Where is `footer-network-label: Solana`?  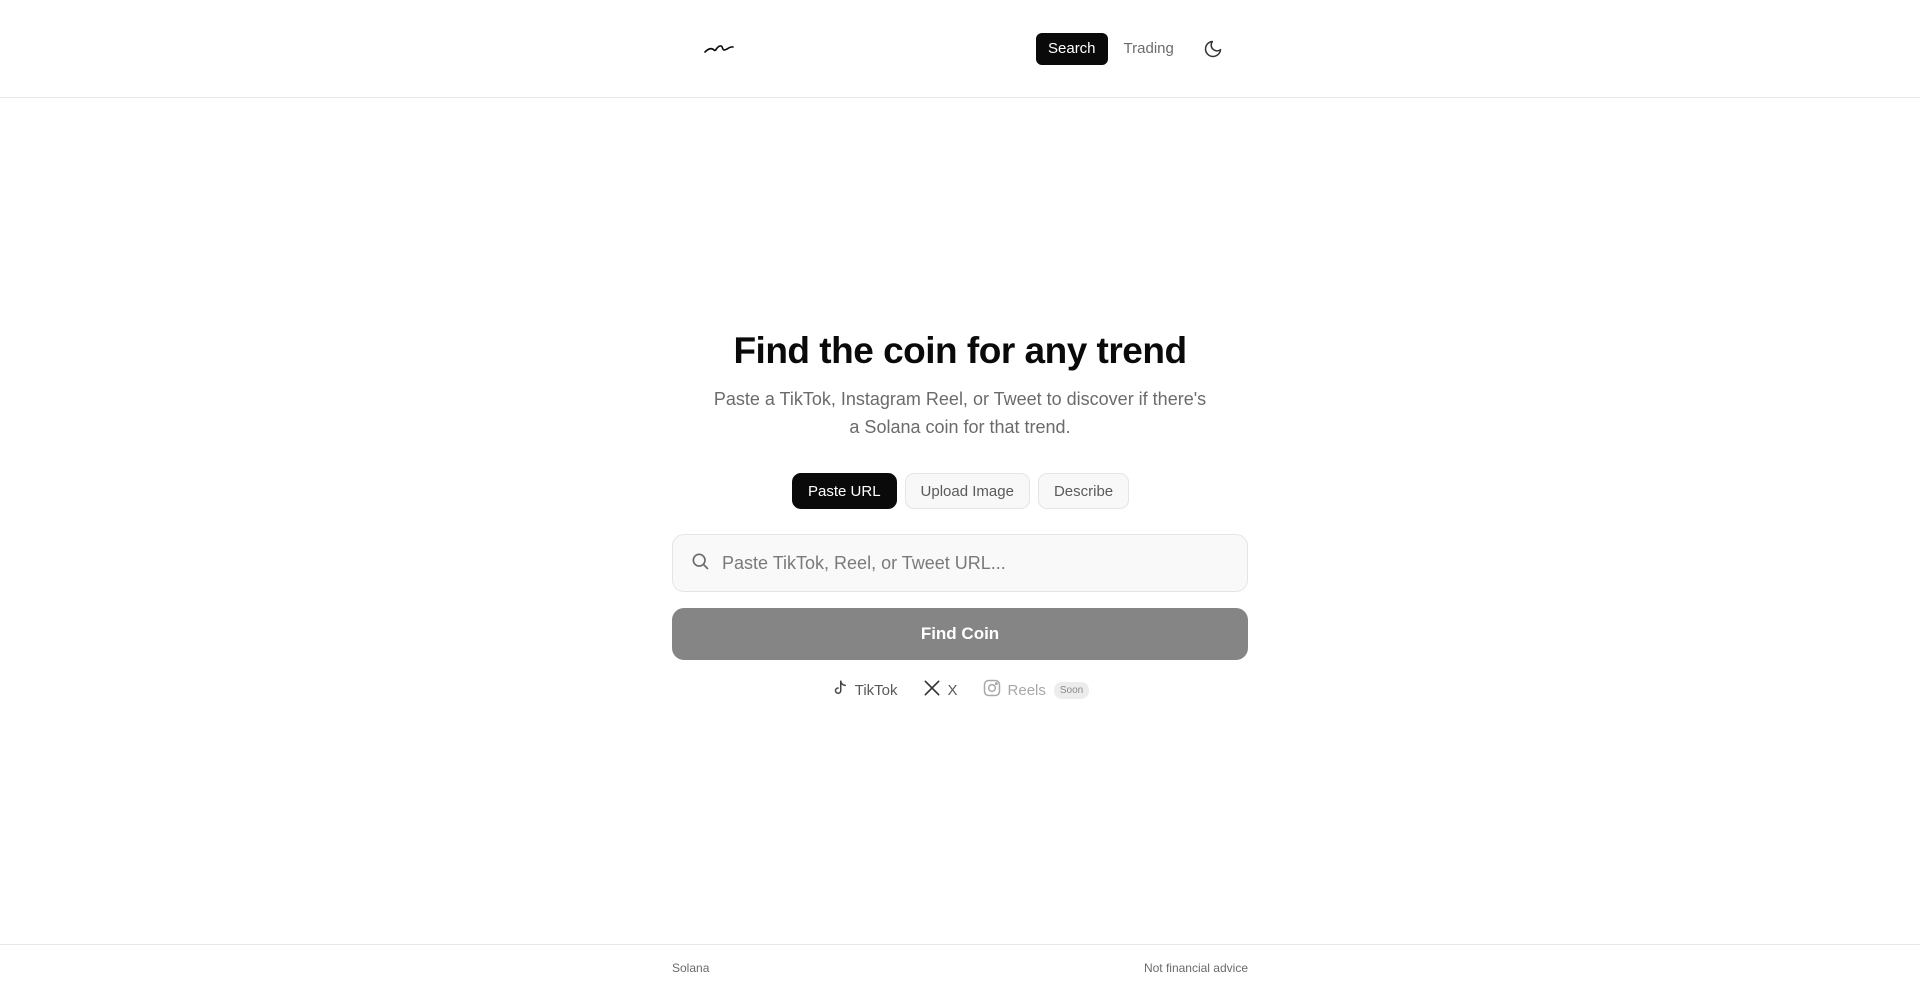
footer-network-label: Solana is located at coordinates (691, 968).